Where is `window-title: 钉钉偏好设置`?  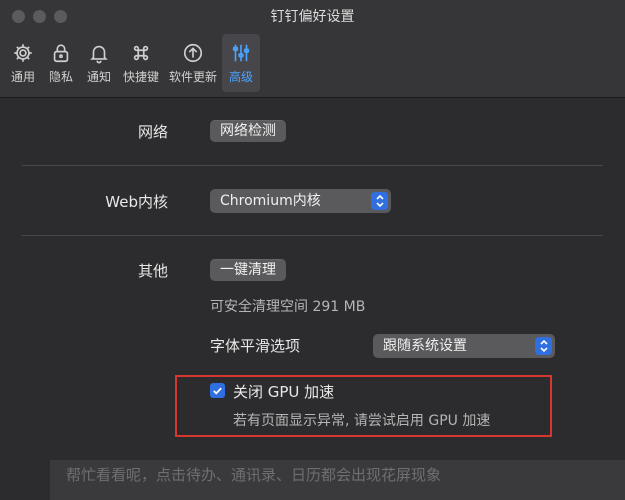
window-title: 钉钉偏好设置 is located at coordinates (312, 17).